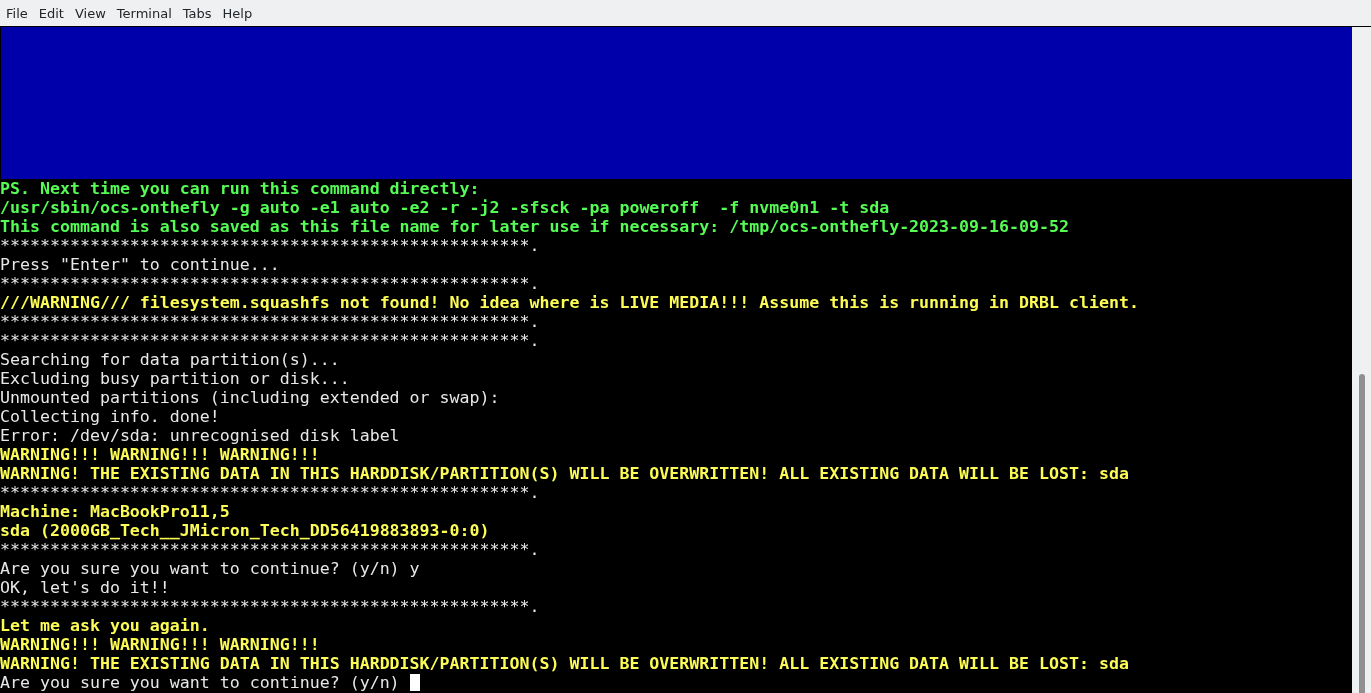 The width and height of the screenshot is (1371, 693). What do you see at coordinates (534, 226) in the screenshot?
I see `terminal-line: This command is also saved as this file name for later use if necessary: /tmp/ocs-onthefly-2023-09-16-09-52` at bounding box center [534, 226].